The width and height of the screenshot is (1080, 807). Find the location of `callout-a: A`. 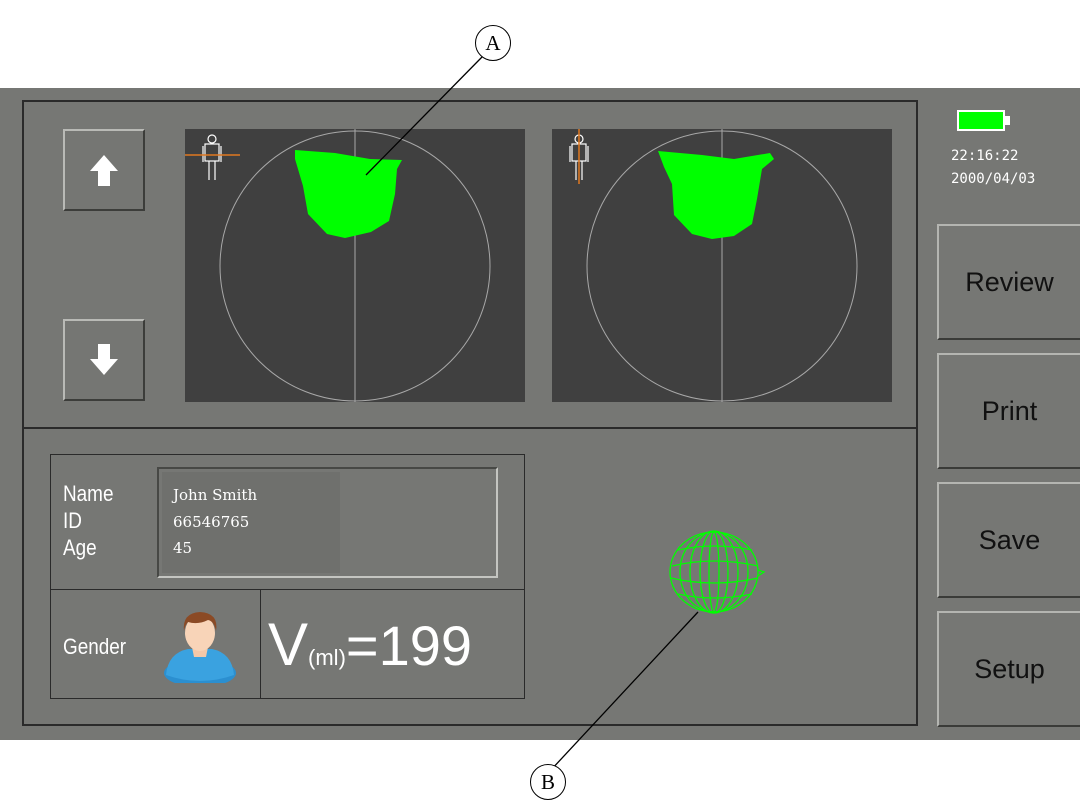

callout-a: A is located at coordinates (493, 43).